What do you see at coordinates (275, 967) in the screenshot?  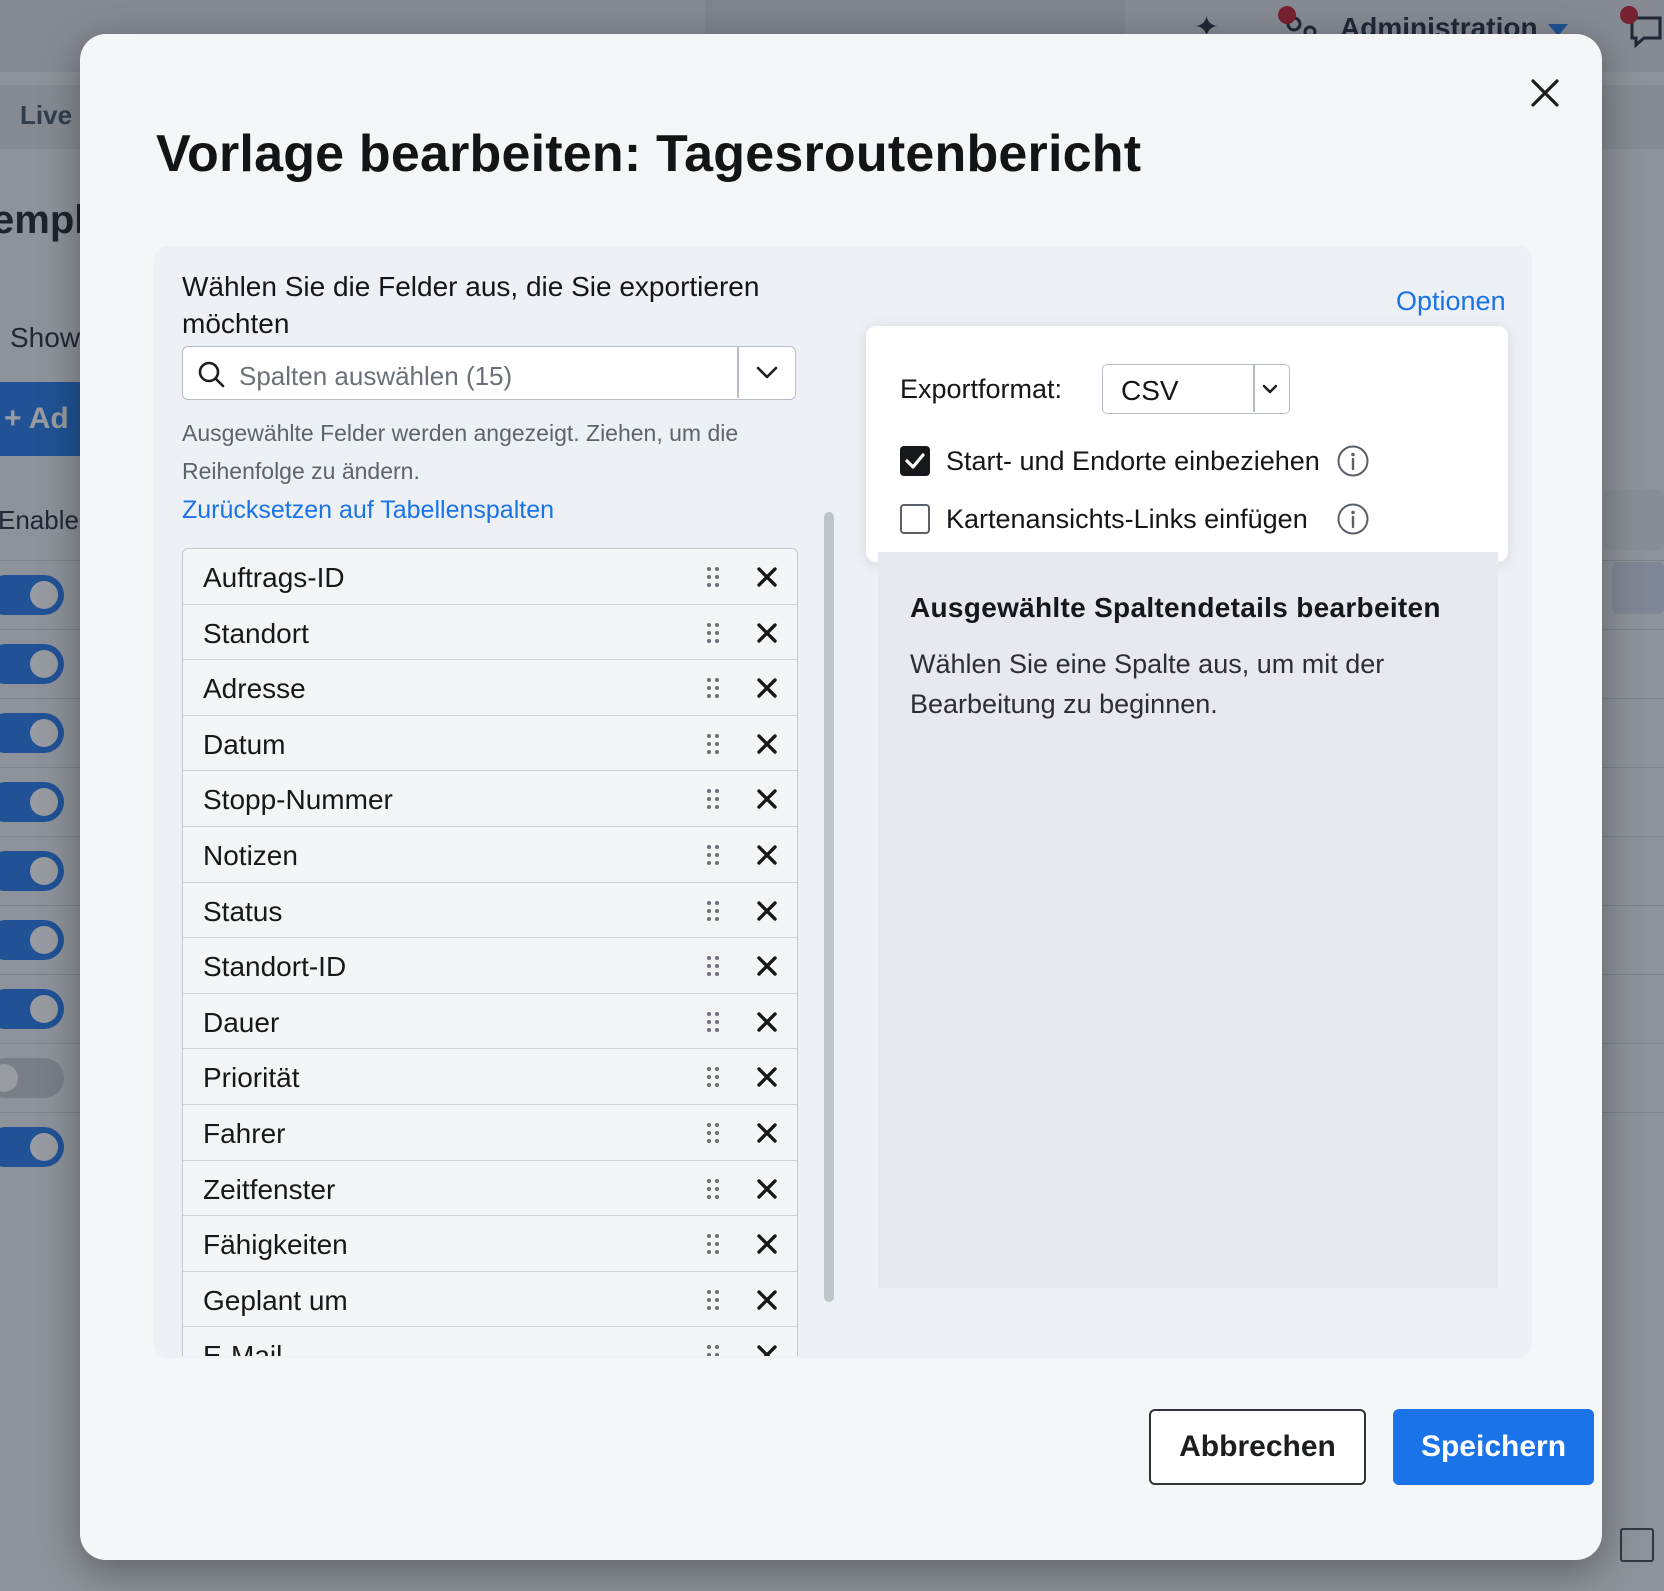 I see `field-name: Standort-ID` at bounding box center [275, 967].